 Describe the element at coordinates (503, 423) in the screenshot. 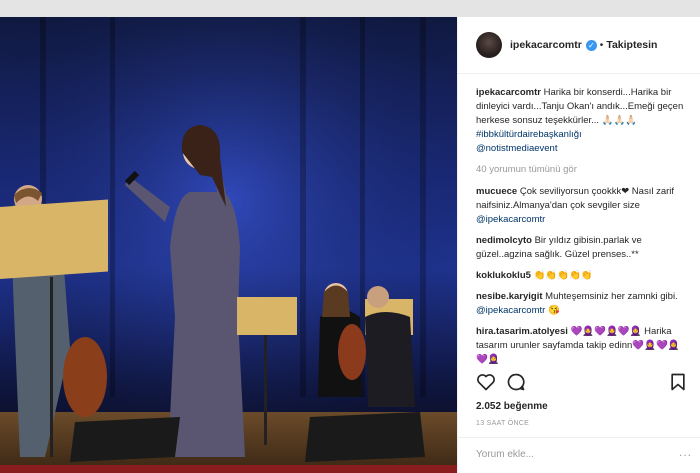

I see `post-timestamp: 13 SAAT ÖNCE` at that location.